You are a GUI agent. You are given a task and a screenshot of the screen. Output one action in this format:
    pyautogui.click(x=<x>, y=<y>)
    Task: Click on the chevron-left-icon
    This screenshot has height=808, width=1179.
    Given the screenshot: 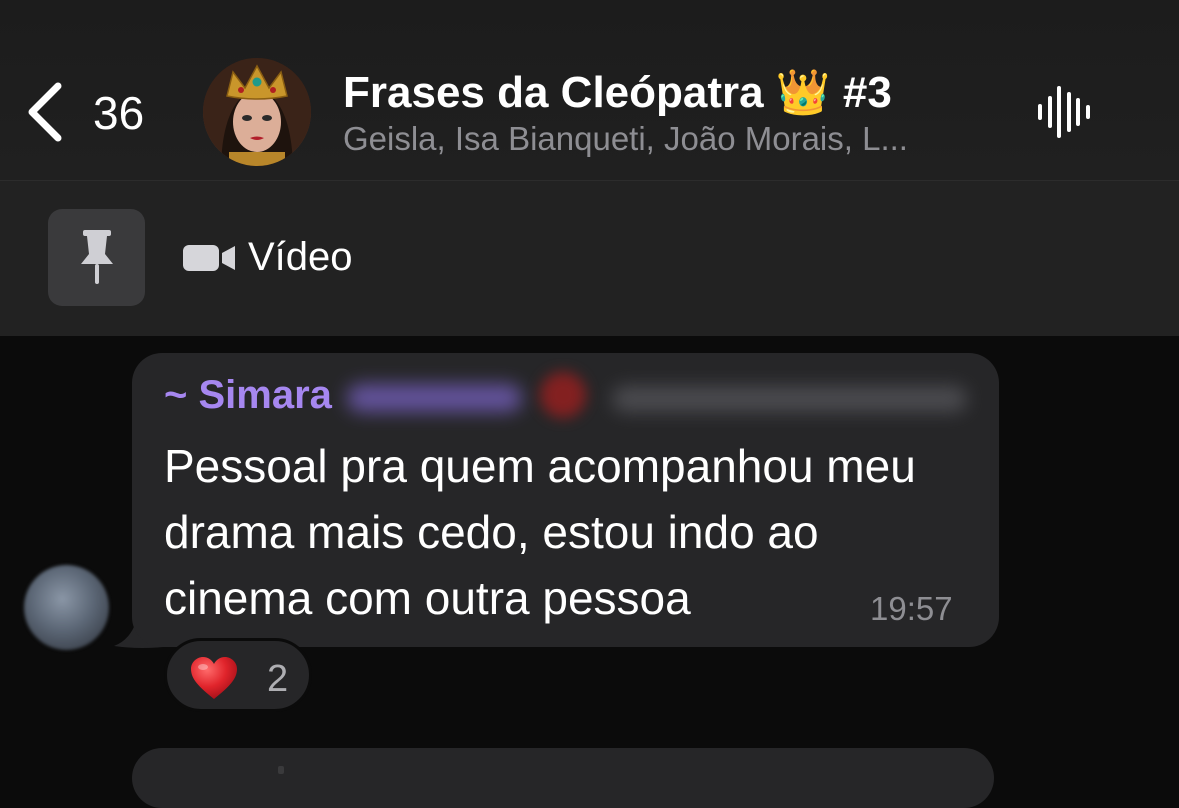 What is the action you would take?
    pyautogui.click(x=47, y=112)
    